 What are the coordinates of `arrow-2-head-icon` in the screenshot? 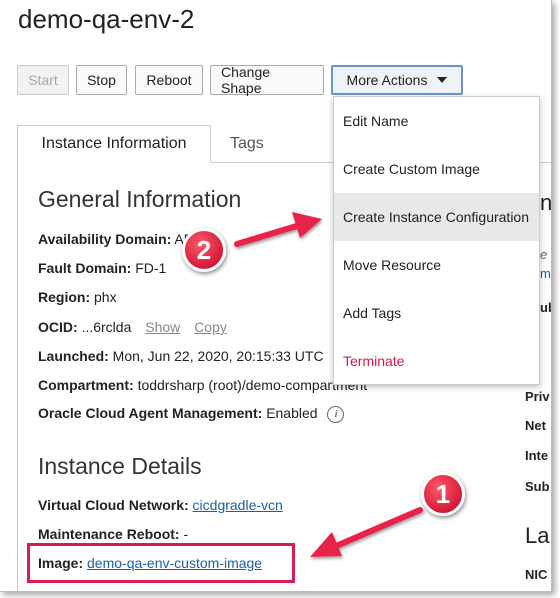 It's located at (307, 225).